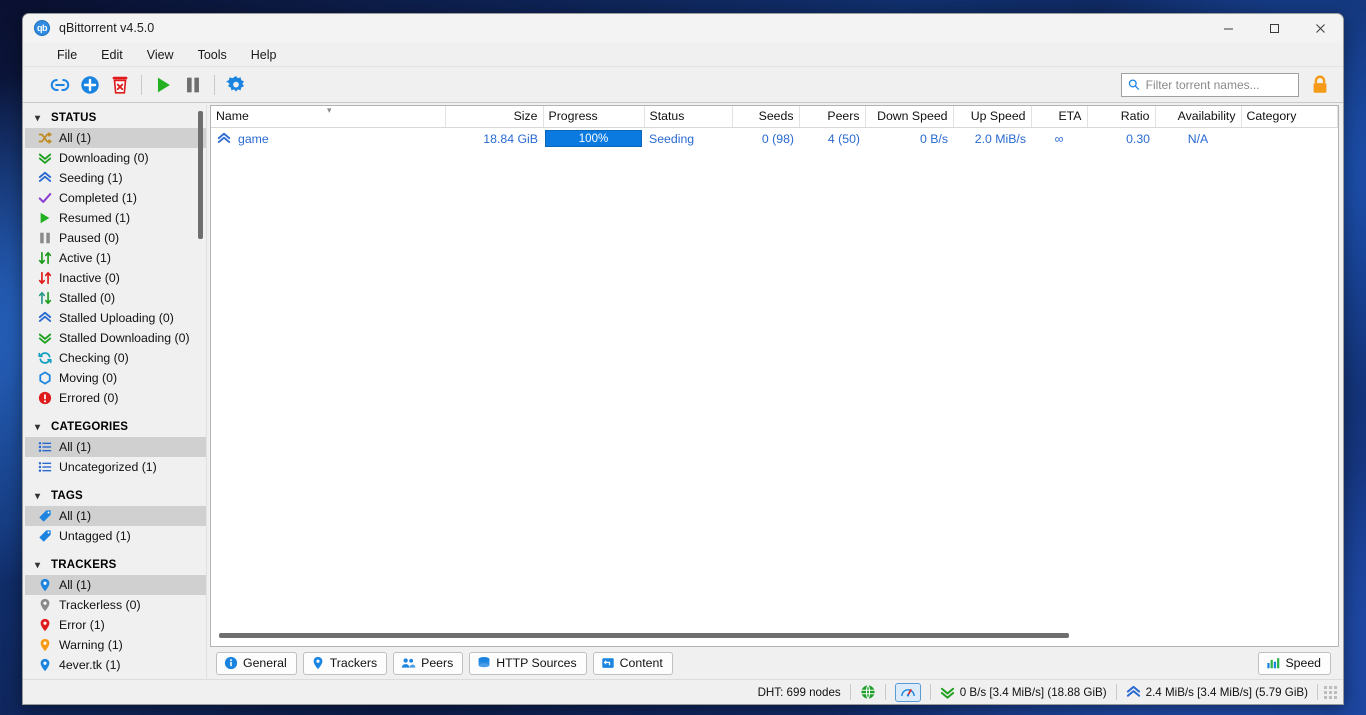 The image size is (1366, 715). I want to click on sidebar-section-status: ▾ STATUS, so click(115, 117).